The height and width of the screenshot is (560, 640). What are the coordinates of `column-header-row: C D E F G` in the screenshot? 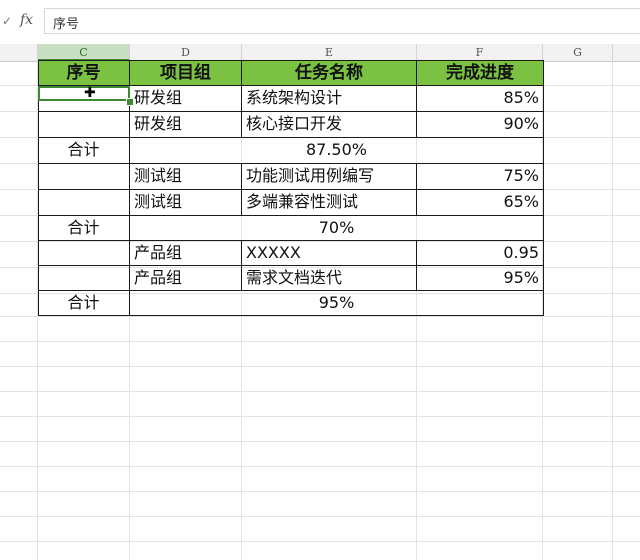 It's located at (320, 53).